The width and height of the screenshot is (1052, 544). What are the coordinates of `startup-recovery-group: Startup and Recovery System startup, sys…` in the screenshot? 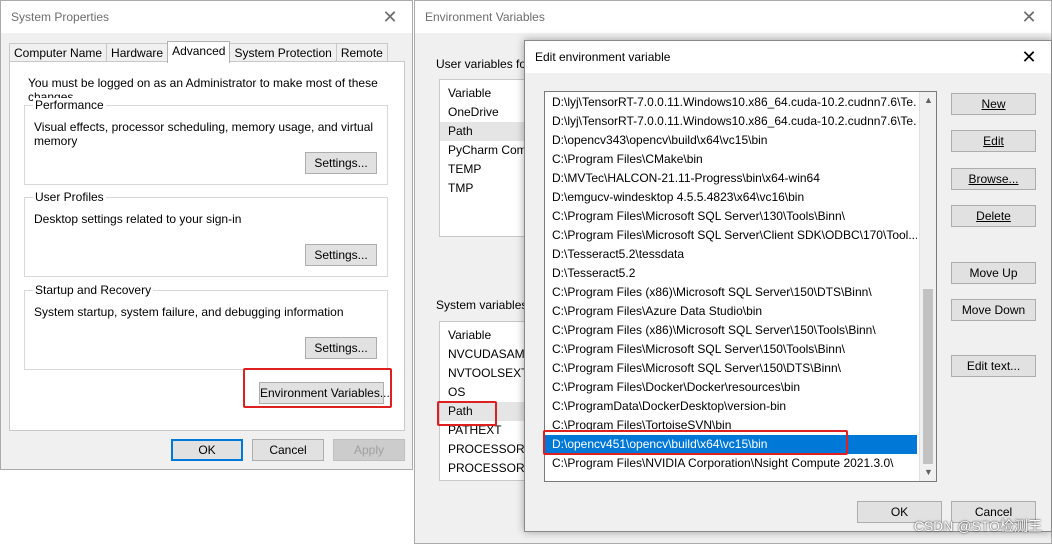 It's located at (206, 326).